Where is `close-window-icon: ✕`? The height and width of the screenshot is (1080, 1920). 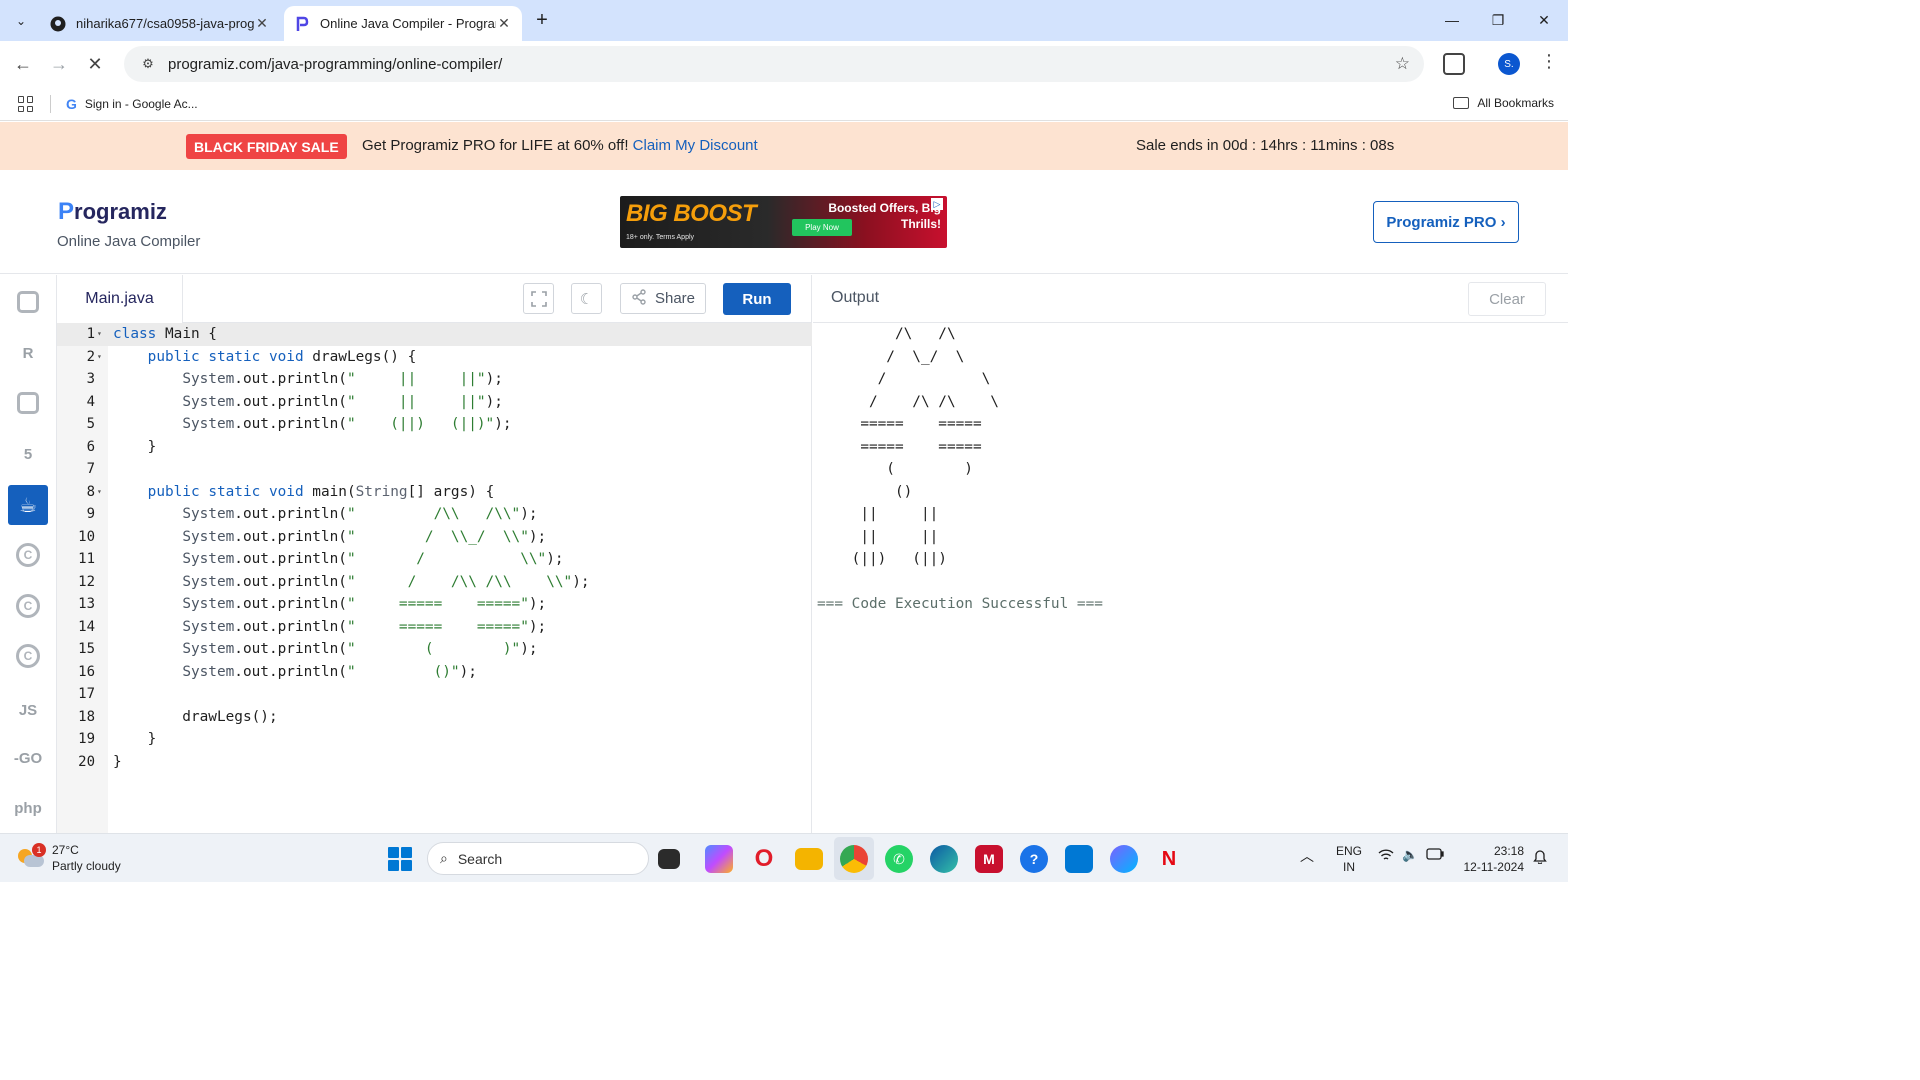 close-window-icon: ✕ is located at coordinates (1544, 20).